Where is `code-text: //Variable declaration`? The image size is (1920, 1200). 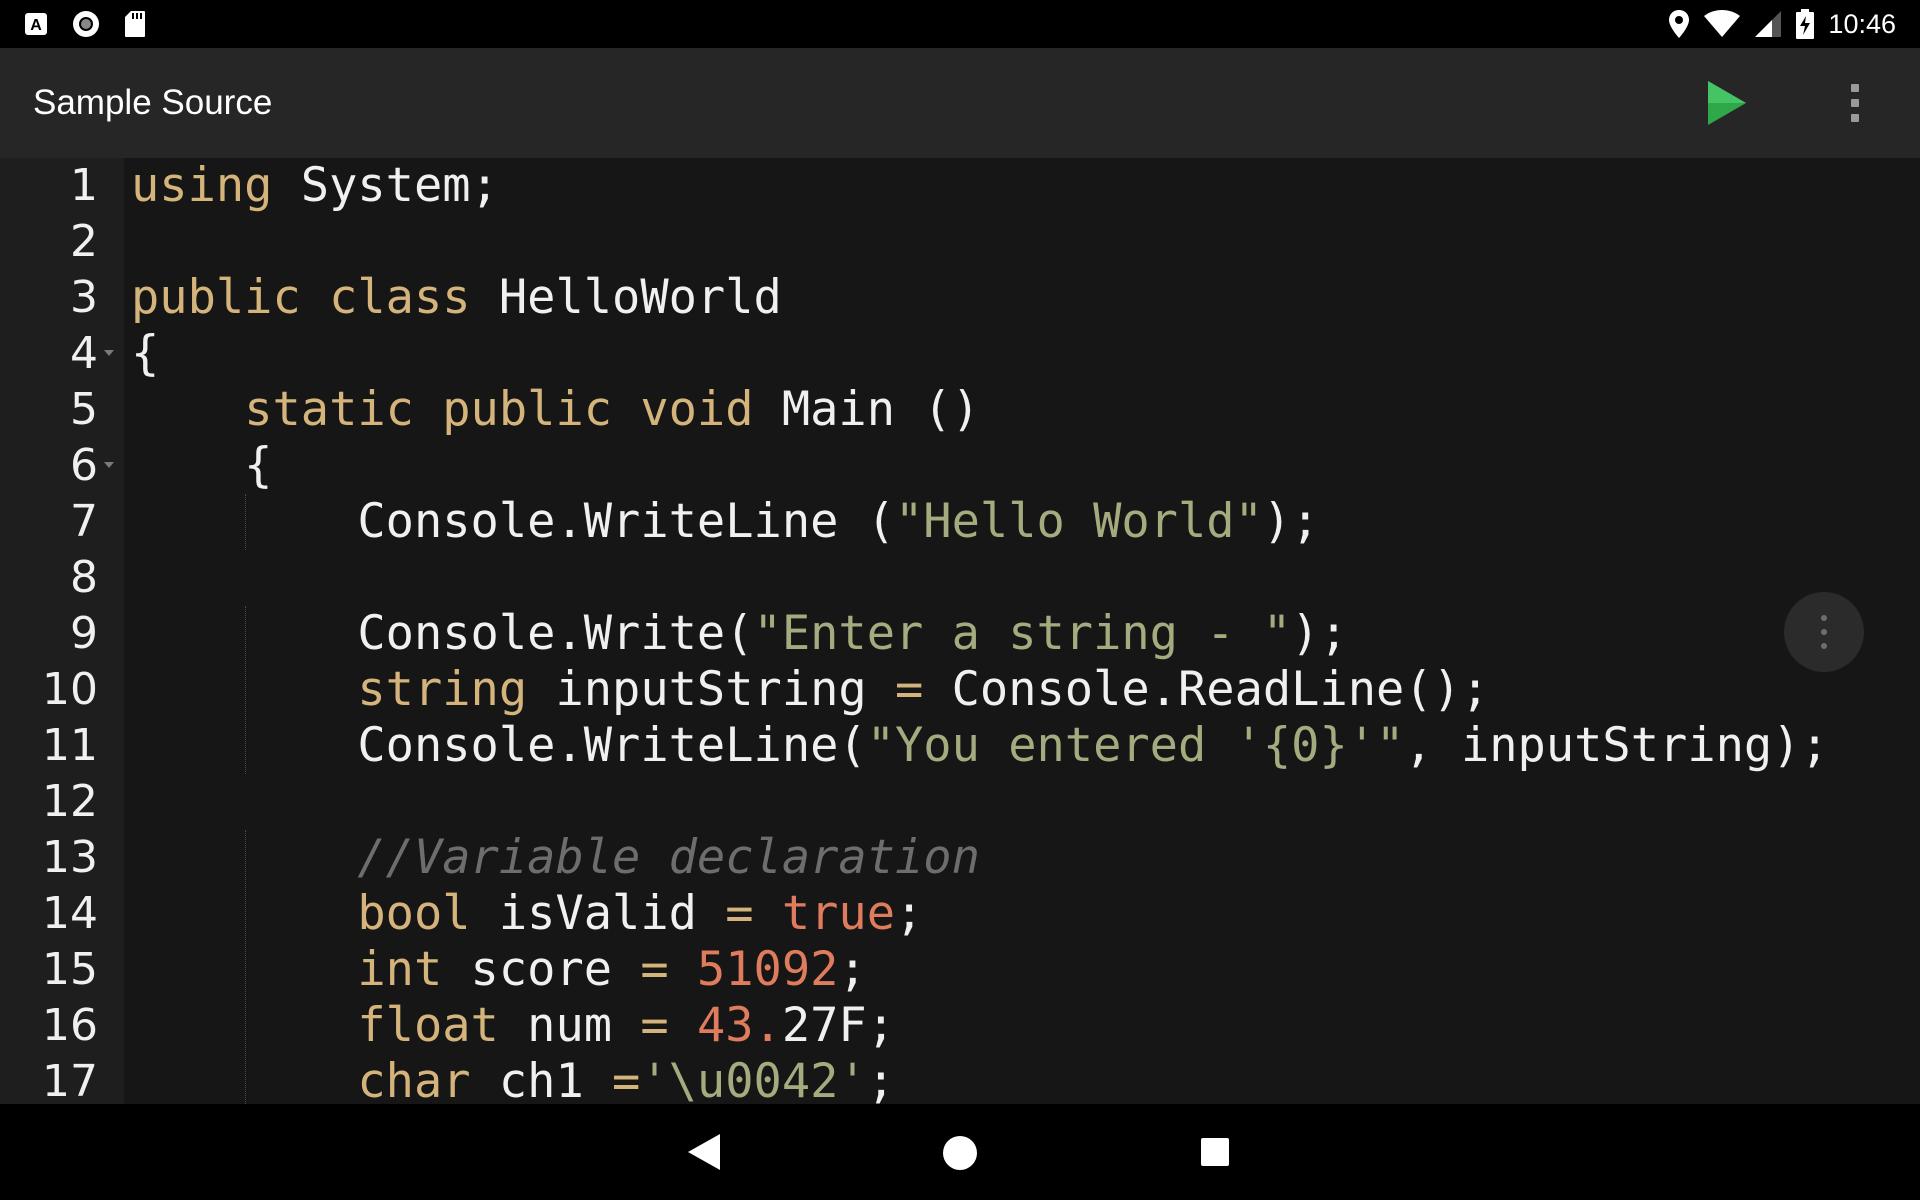 code-text: //Variable declaration is located at coordinates (555, 858).